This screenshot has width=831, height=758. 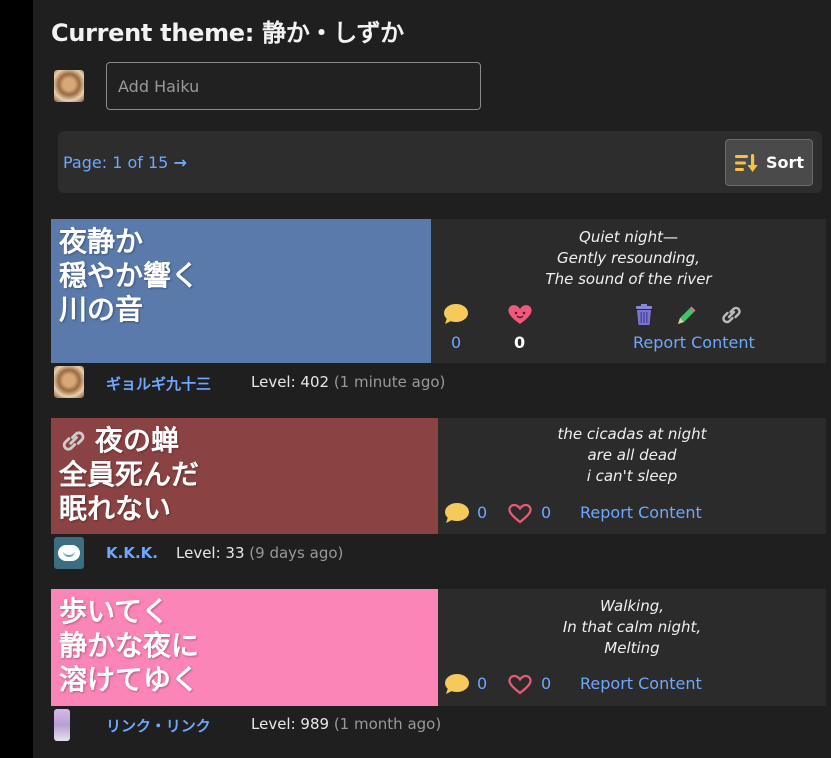 I want to click on haiku-author-row: リンク・リンク Level: 989 (1 month ago), so click(x=438, y=724).